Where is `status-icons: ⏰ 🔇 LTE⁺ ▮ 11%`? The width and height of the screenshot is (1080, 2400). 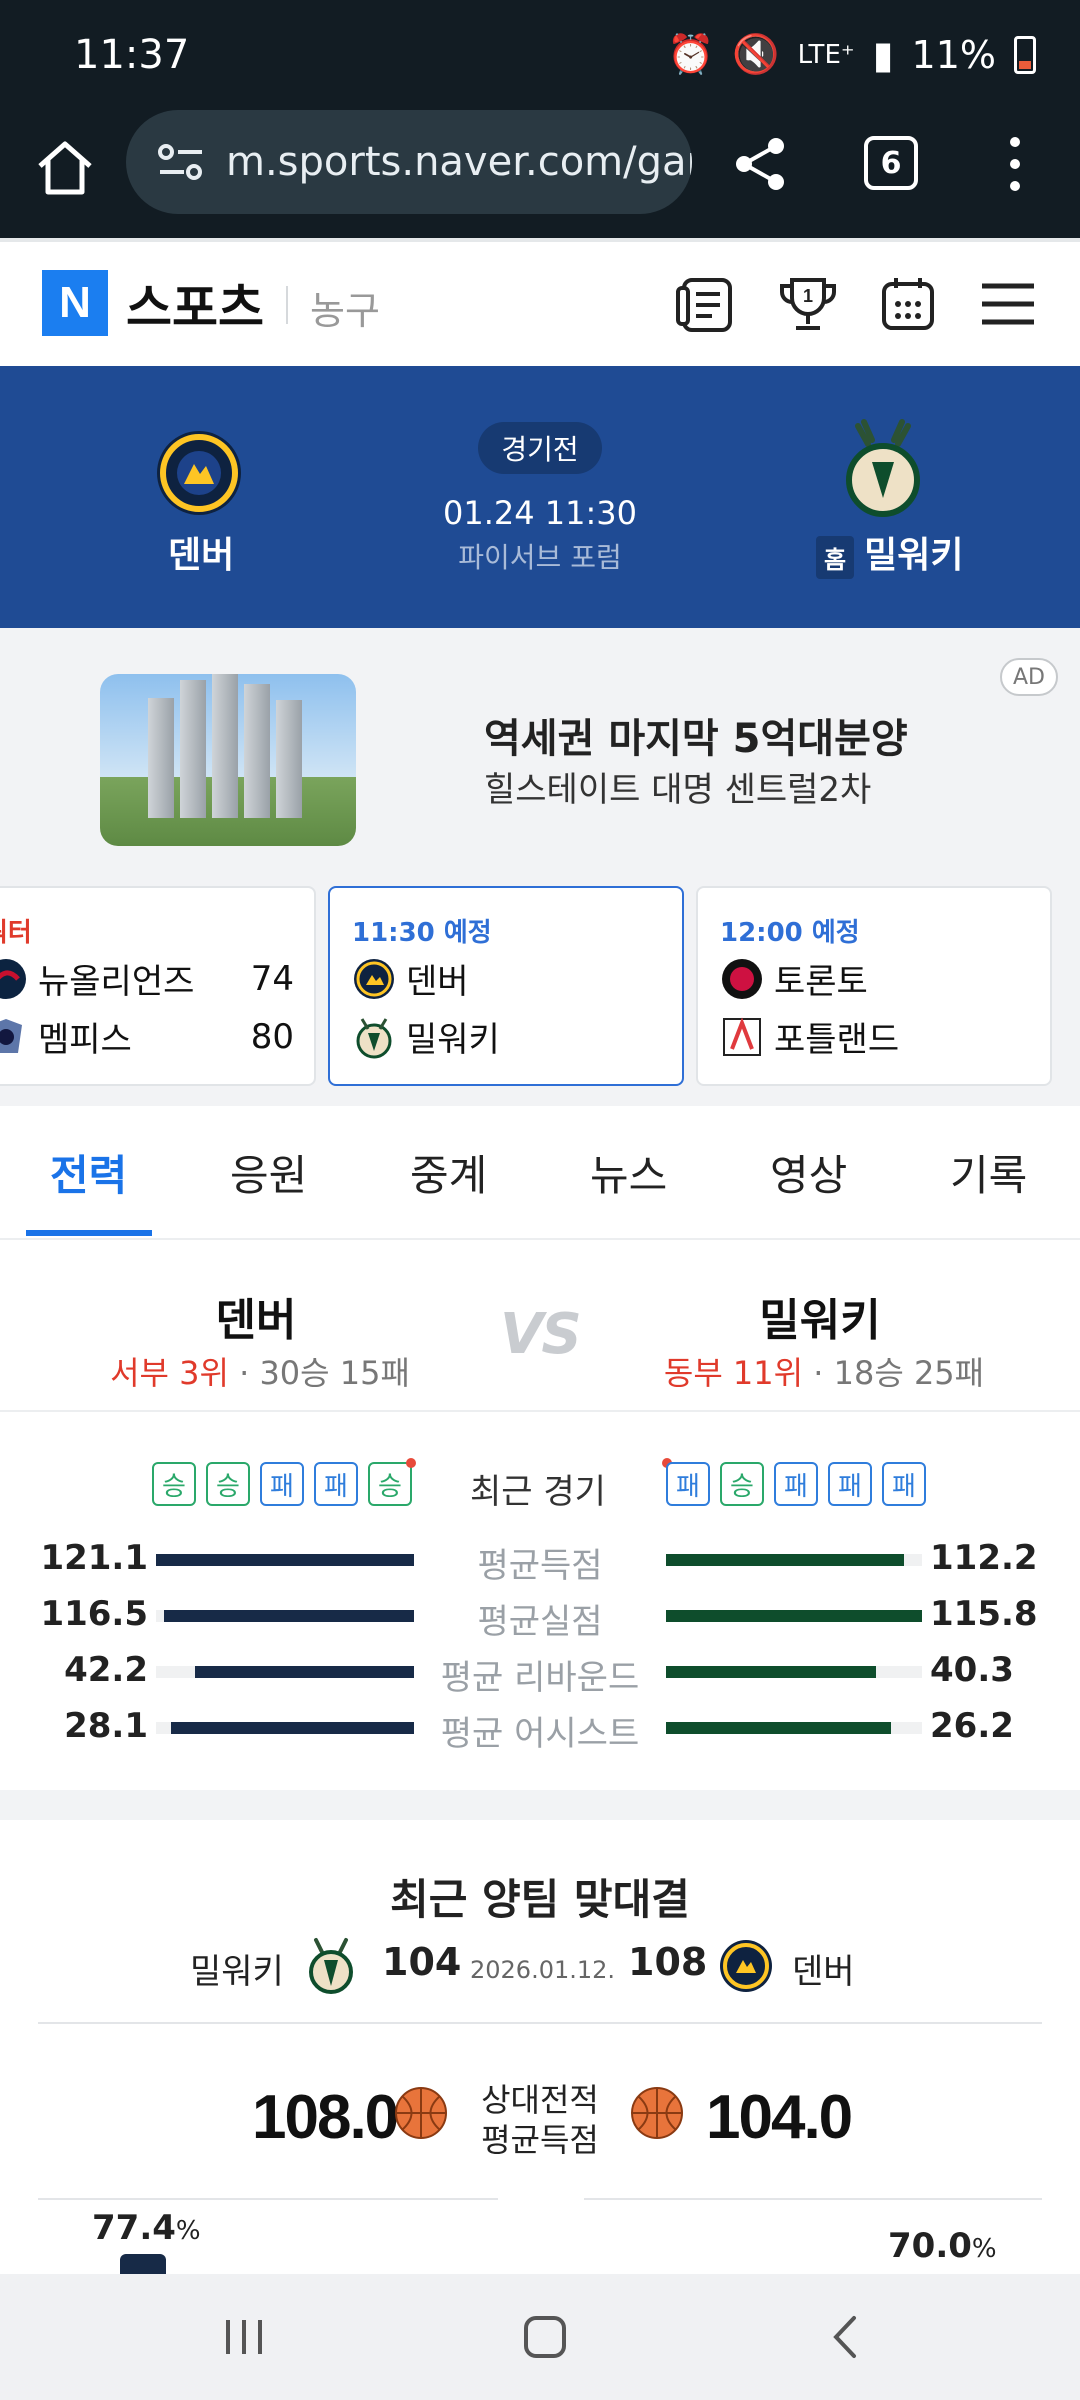 status-icons: ⏰ 🔇 LTE⁺ ▮ 11% is located at coordinates (851, 54).